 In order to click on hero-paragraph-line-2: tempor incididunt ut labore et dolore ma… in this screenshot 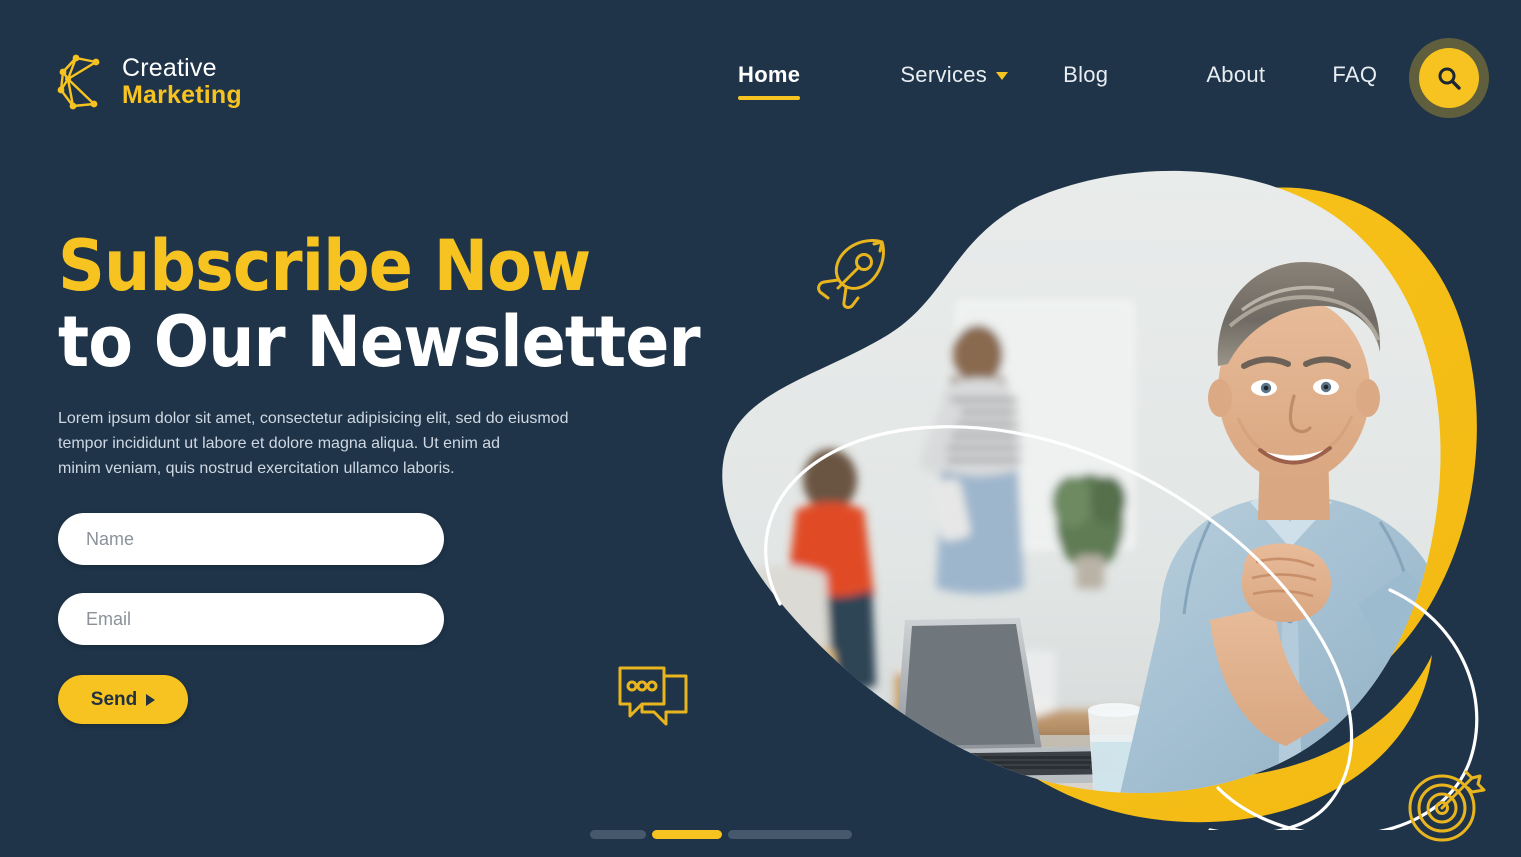, I will do `click(279, 443)`.